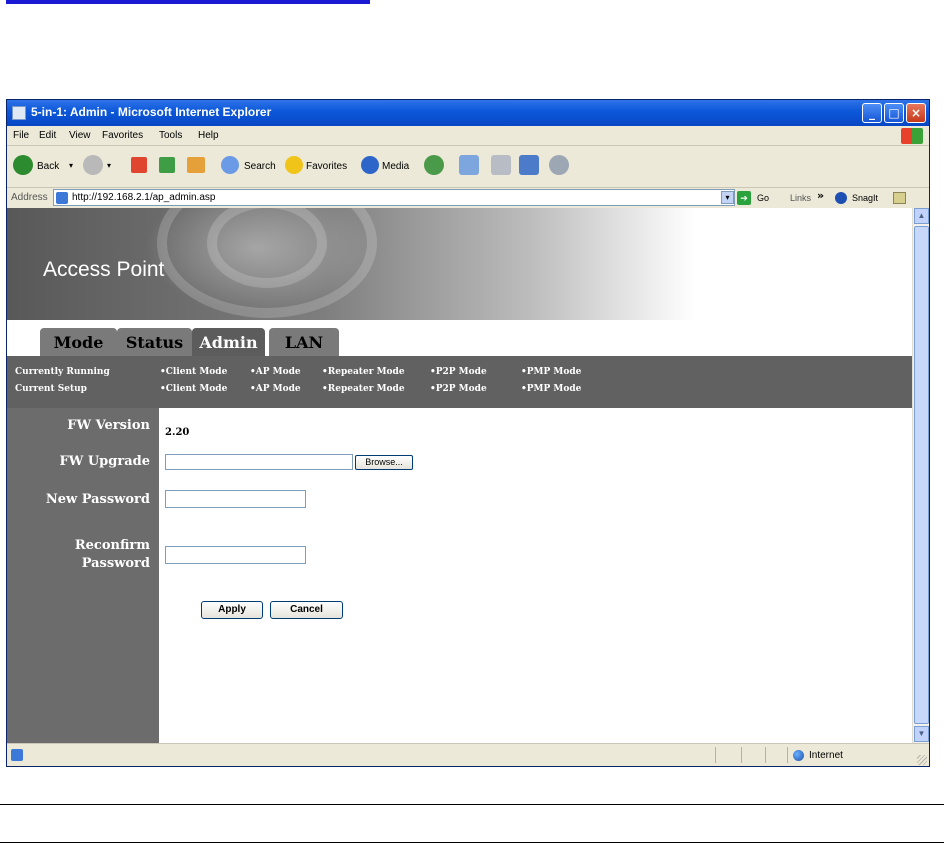 The height and width of the screenshot is (844, 944). Describe the element at coordinates (80, 135) in the screenshot. I see `menu-view: View` at that location.